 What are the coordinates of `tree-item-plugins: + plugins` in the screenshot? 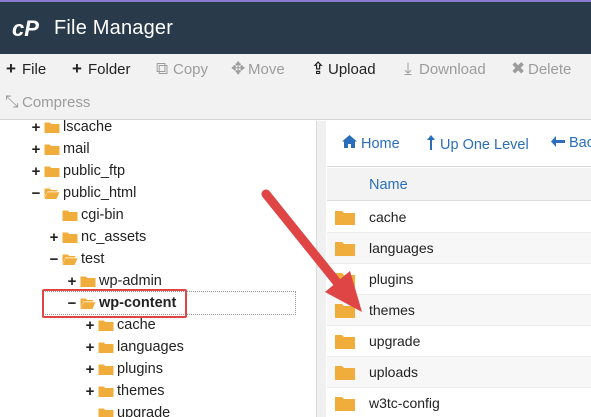 It's located at (123, 369).